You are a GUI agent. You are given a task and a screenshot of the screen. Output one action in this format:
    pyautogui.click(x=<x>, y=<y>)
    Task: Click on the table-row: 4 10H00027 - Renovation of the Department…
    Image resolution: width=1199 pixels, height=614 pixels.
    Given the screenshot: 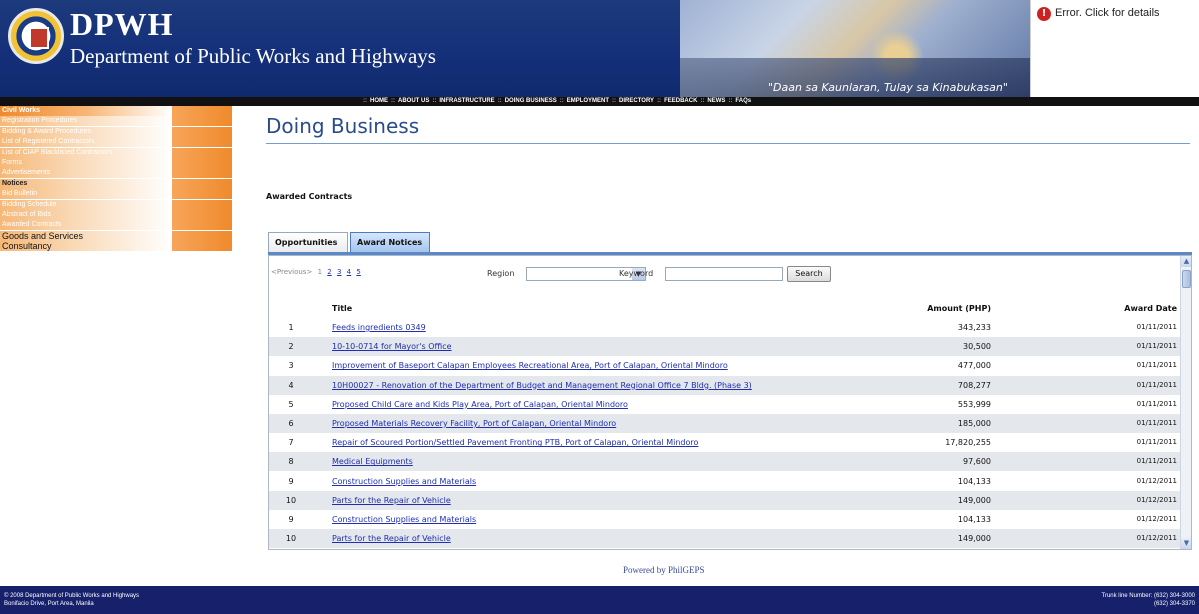 What is the action you would take?
    pyautogui.click(x=725, y=385)
    